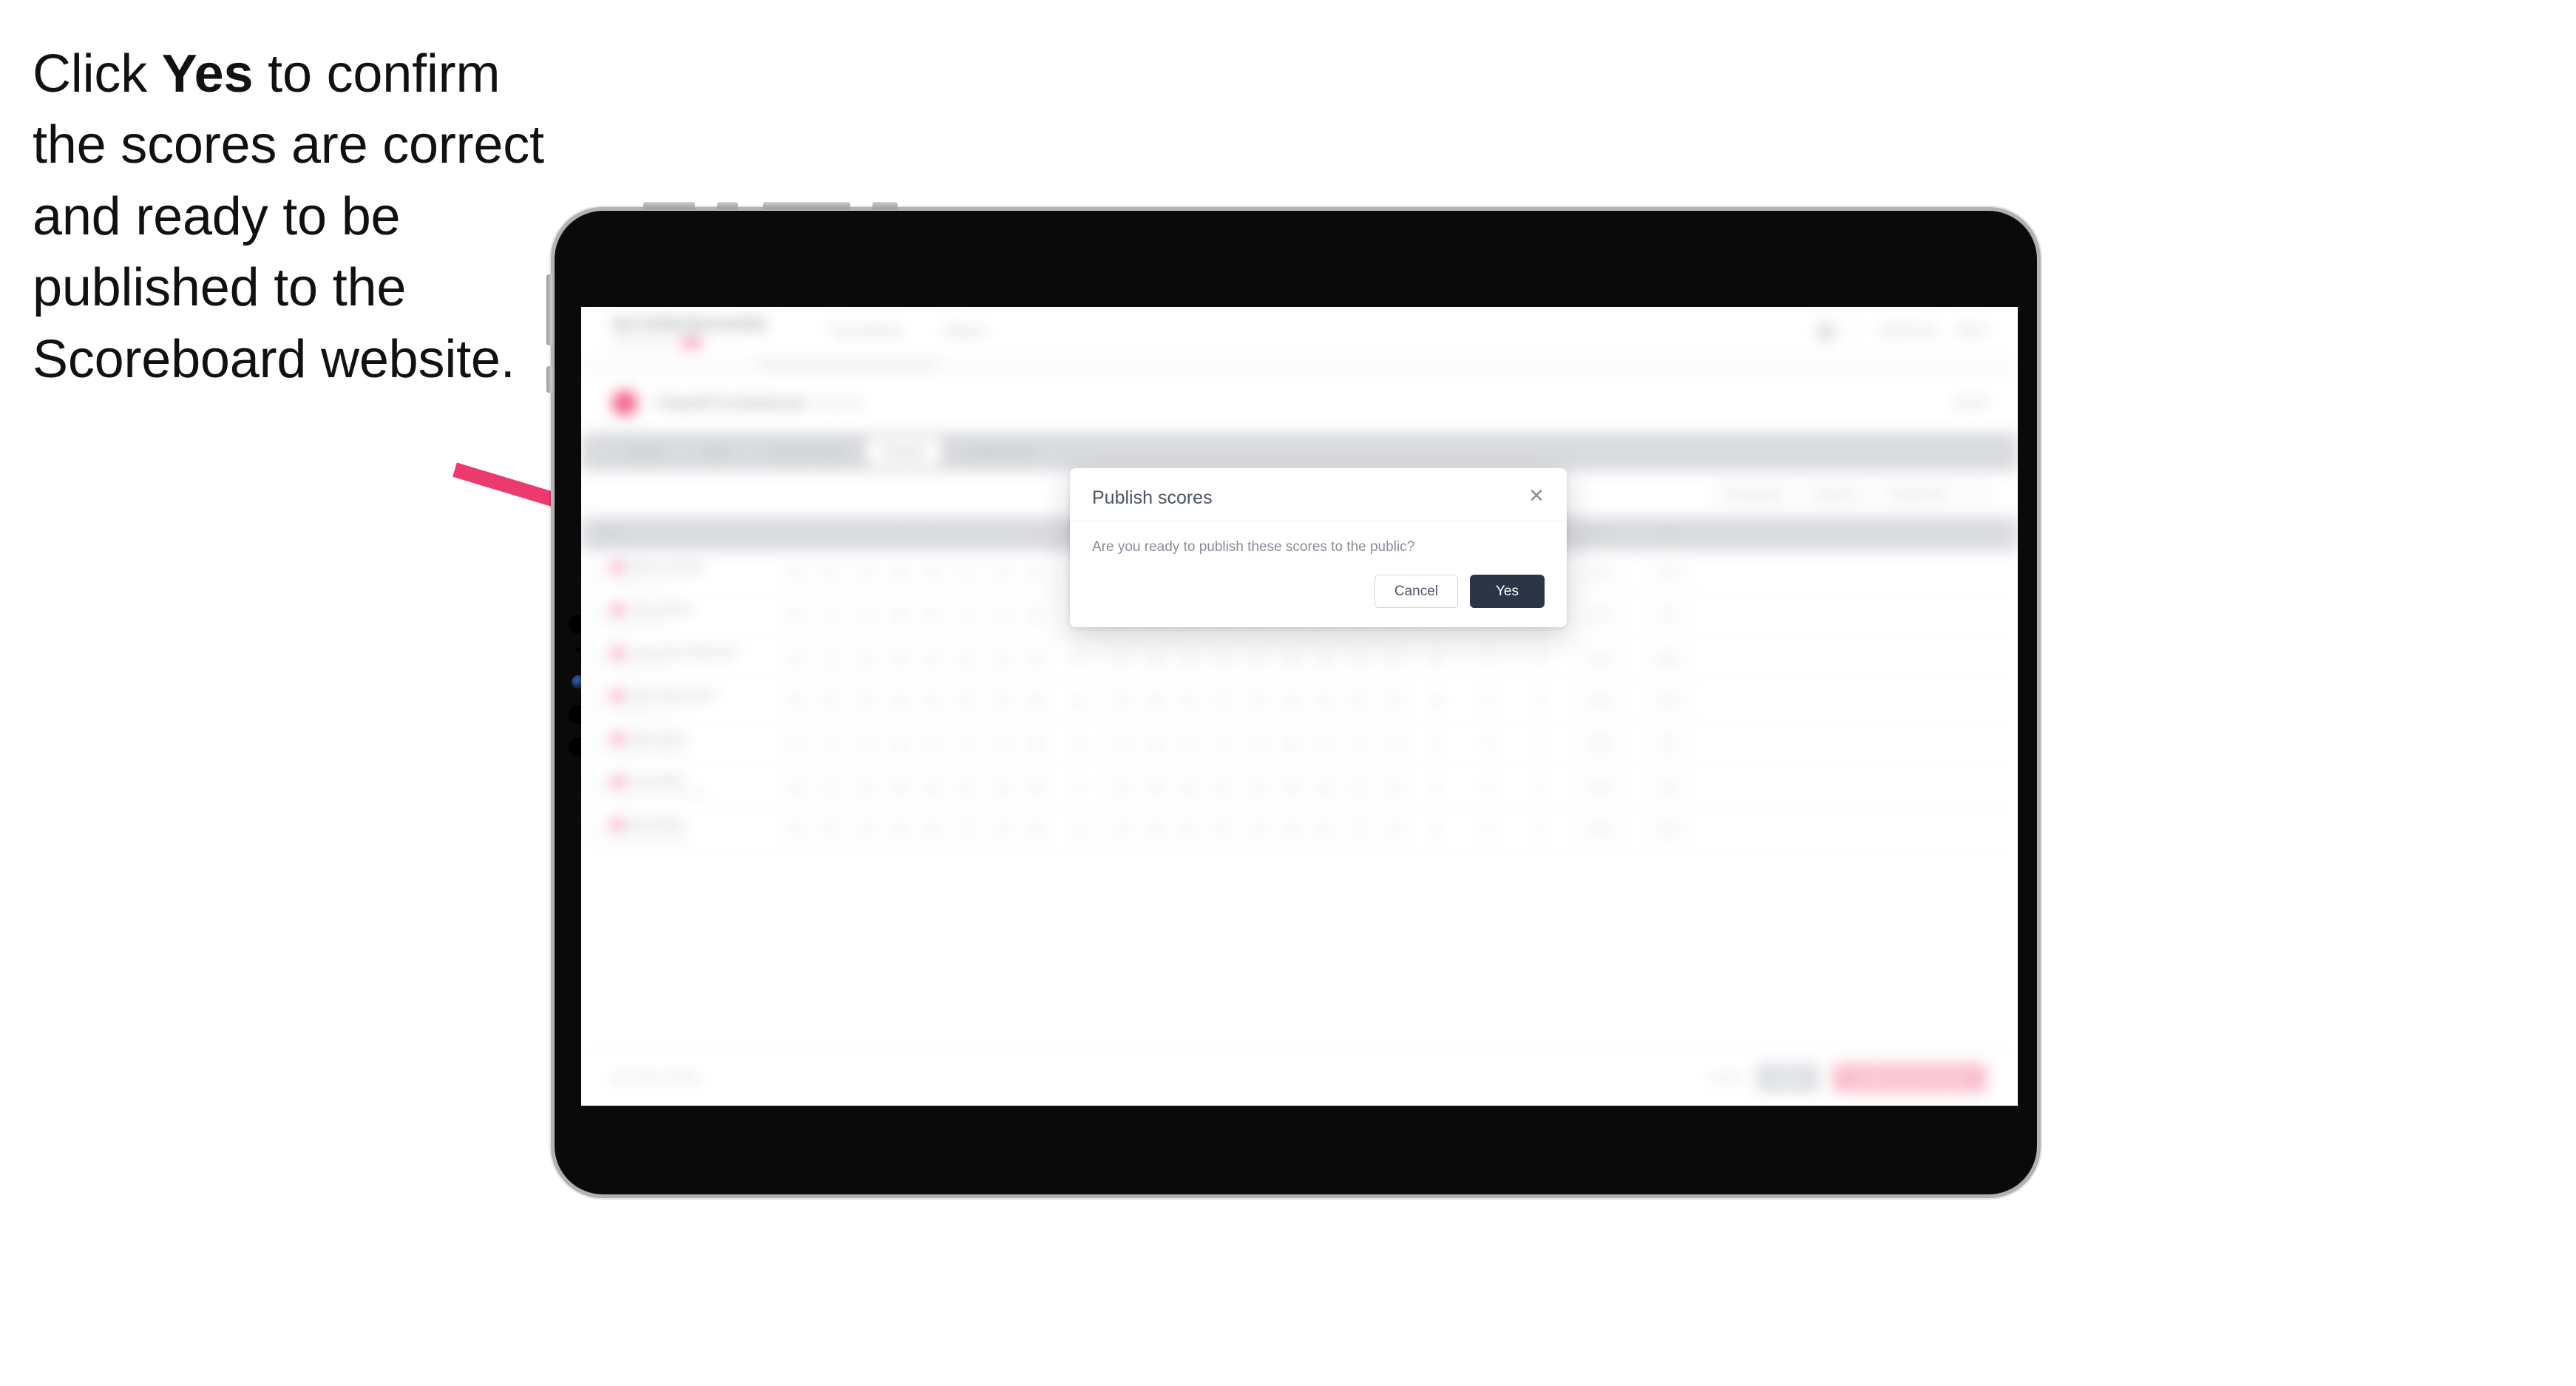 Image resolution: width=2576 pixels, height=1386 pixels. I want to click on close-icon: ✕, so click(1536, 495).